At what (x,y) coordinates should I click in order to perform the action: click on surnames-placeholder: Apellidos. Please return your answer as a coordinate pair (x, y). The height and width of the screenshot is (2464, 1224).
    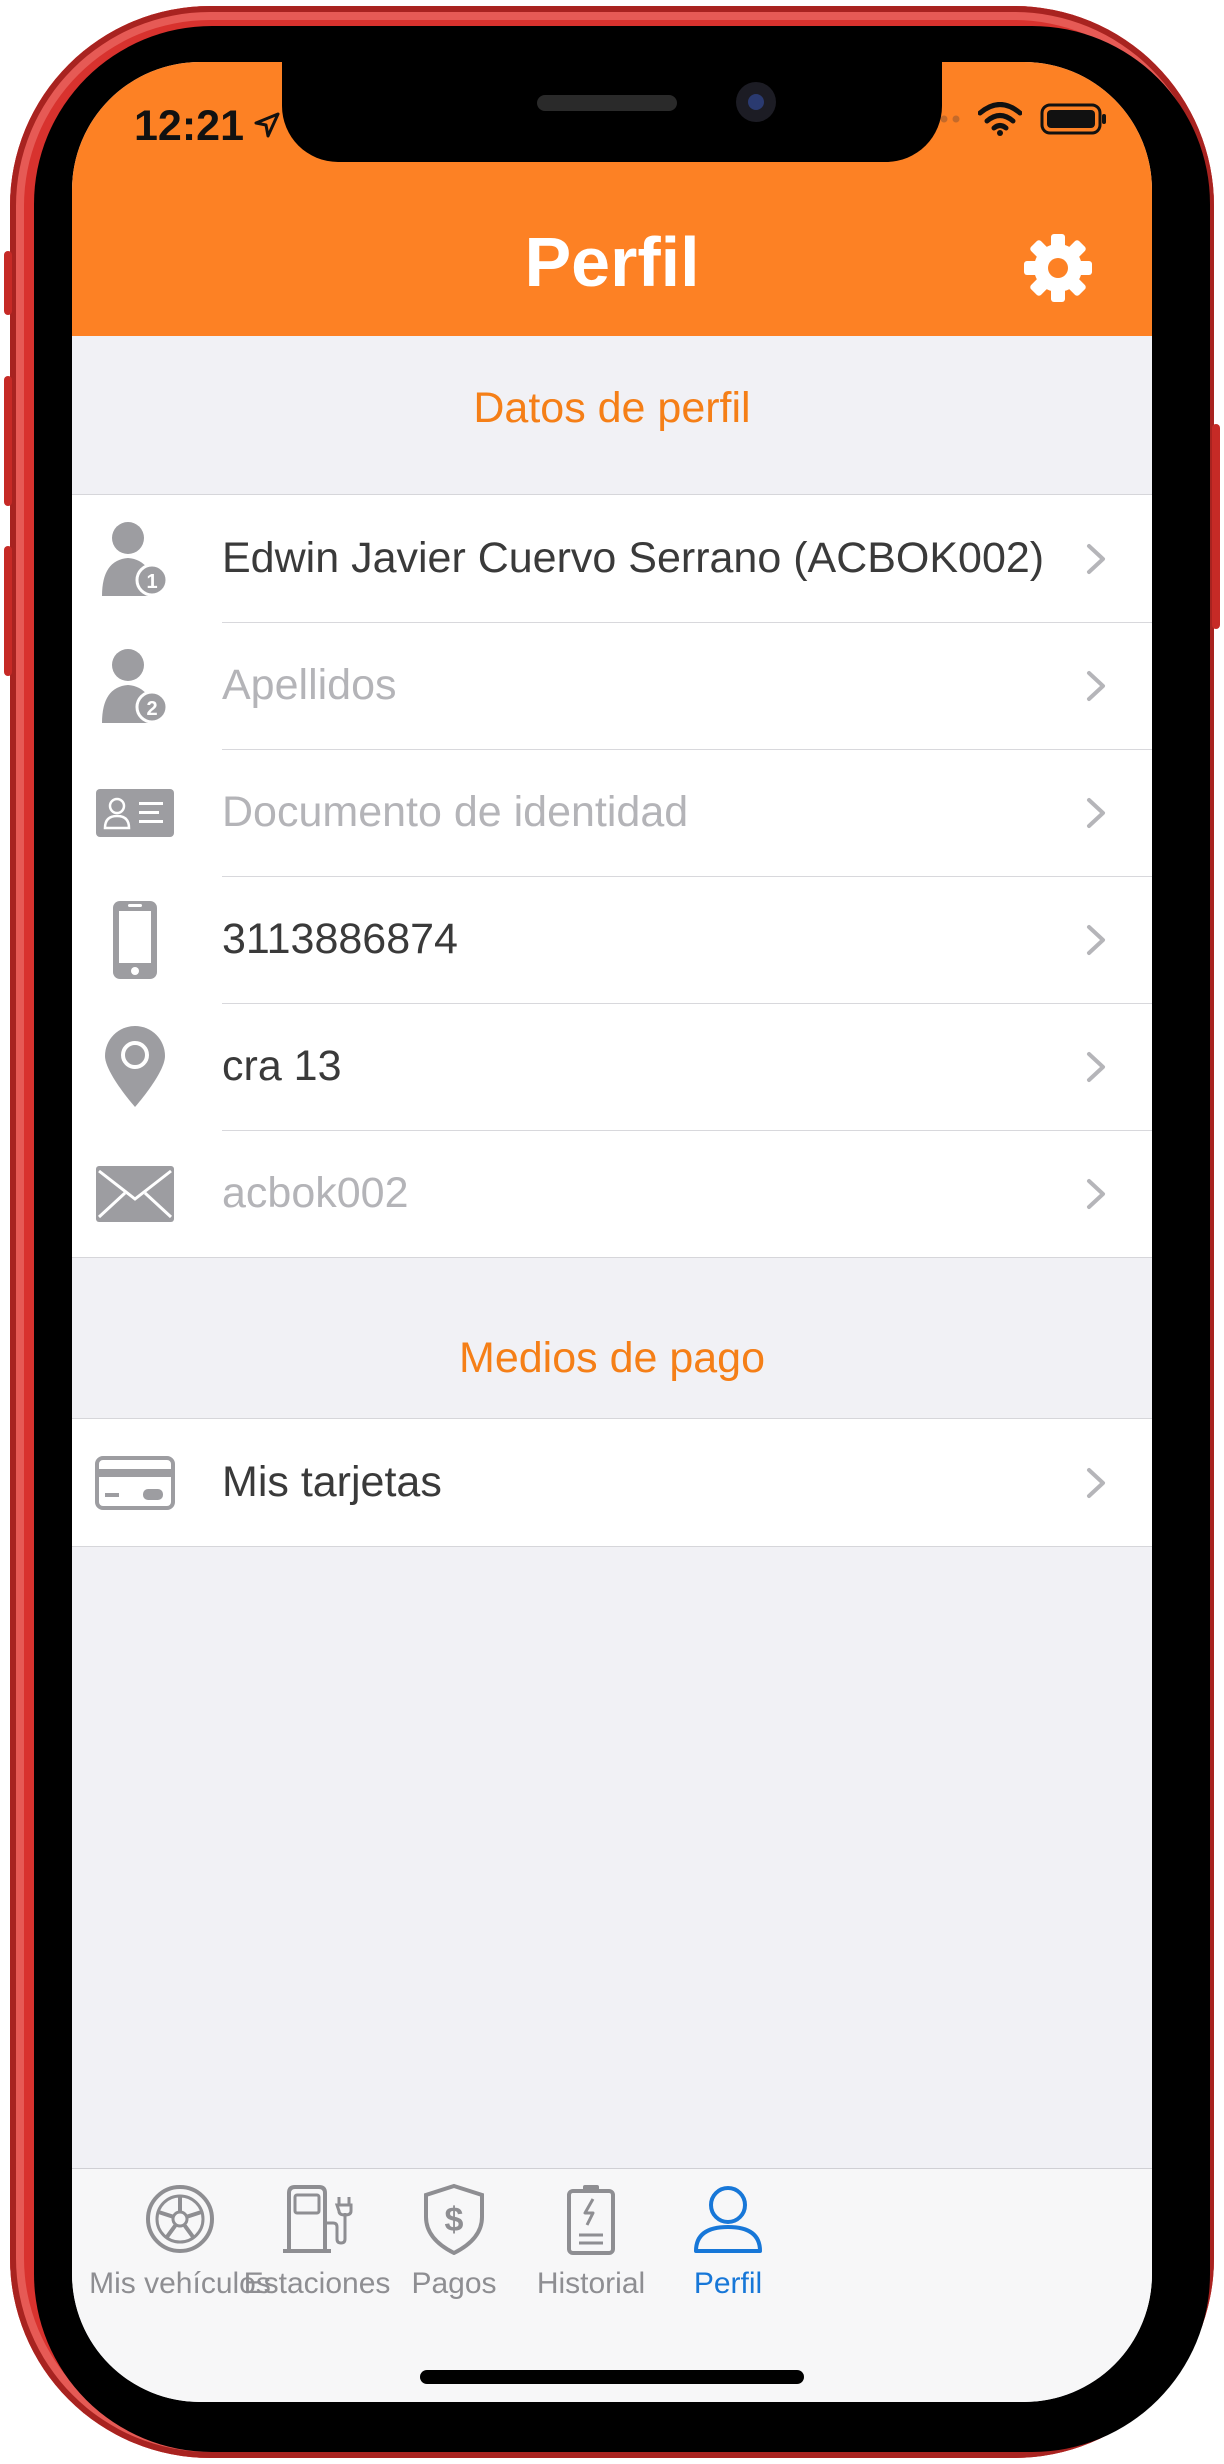
    Looking at the image, I should click on (309, 685).